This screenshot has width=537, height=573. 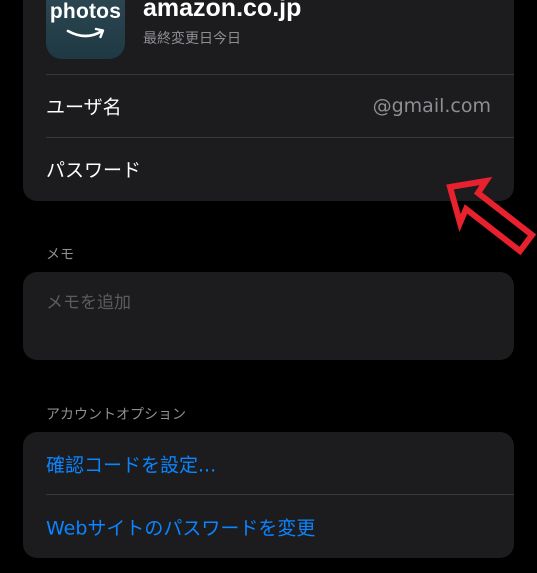 I want to click on change-website-password-label: Webサイトのパスワードを変更, so click(x=181, y=528).